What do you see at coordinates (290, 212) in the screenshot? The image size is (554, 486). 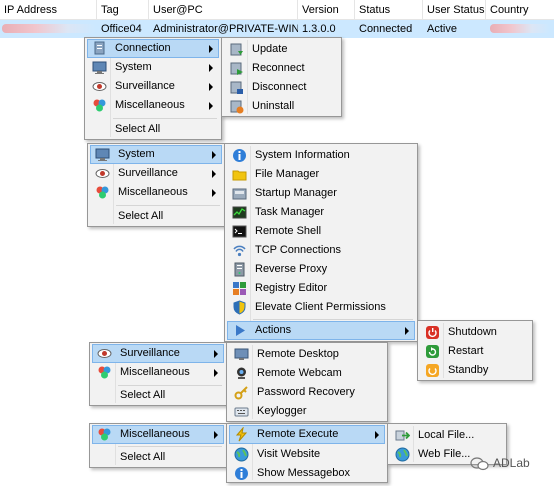 I see `menu-item-label: Task Manager` at bounding box center [290, 212].